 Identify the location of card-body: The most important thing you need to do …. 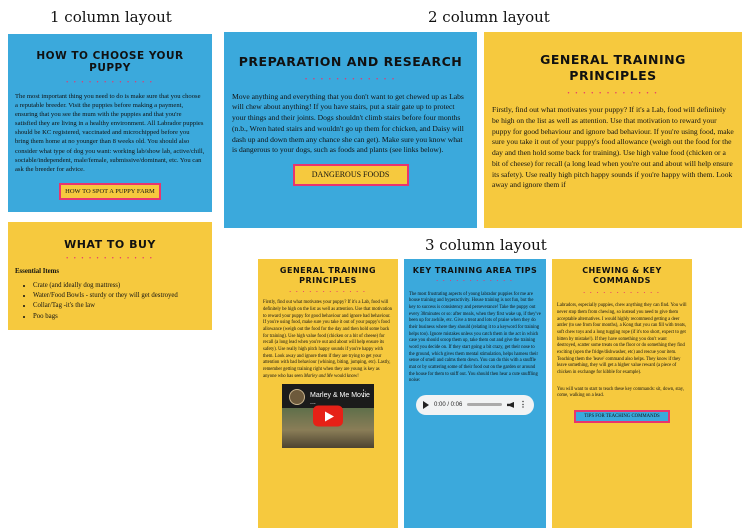
(110, 133).